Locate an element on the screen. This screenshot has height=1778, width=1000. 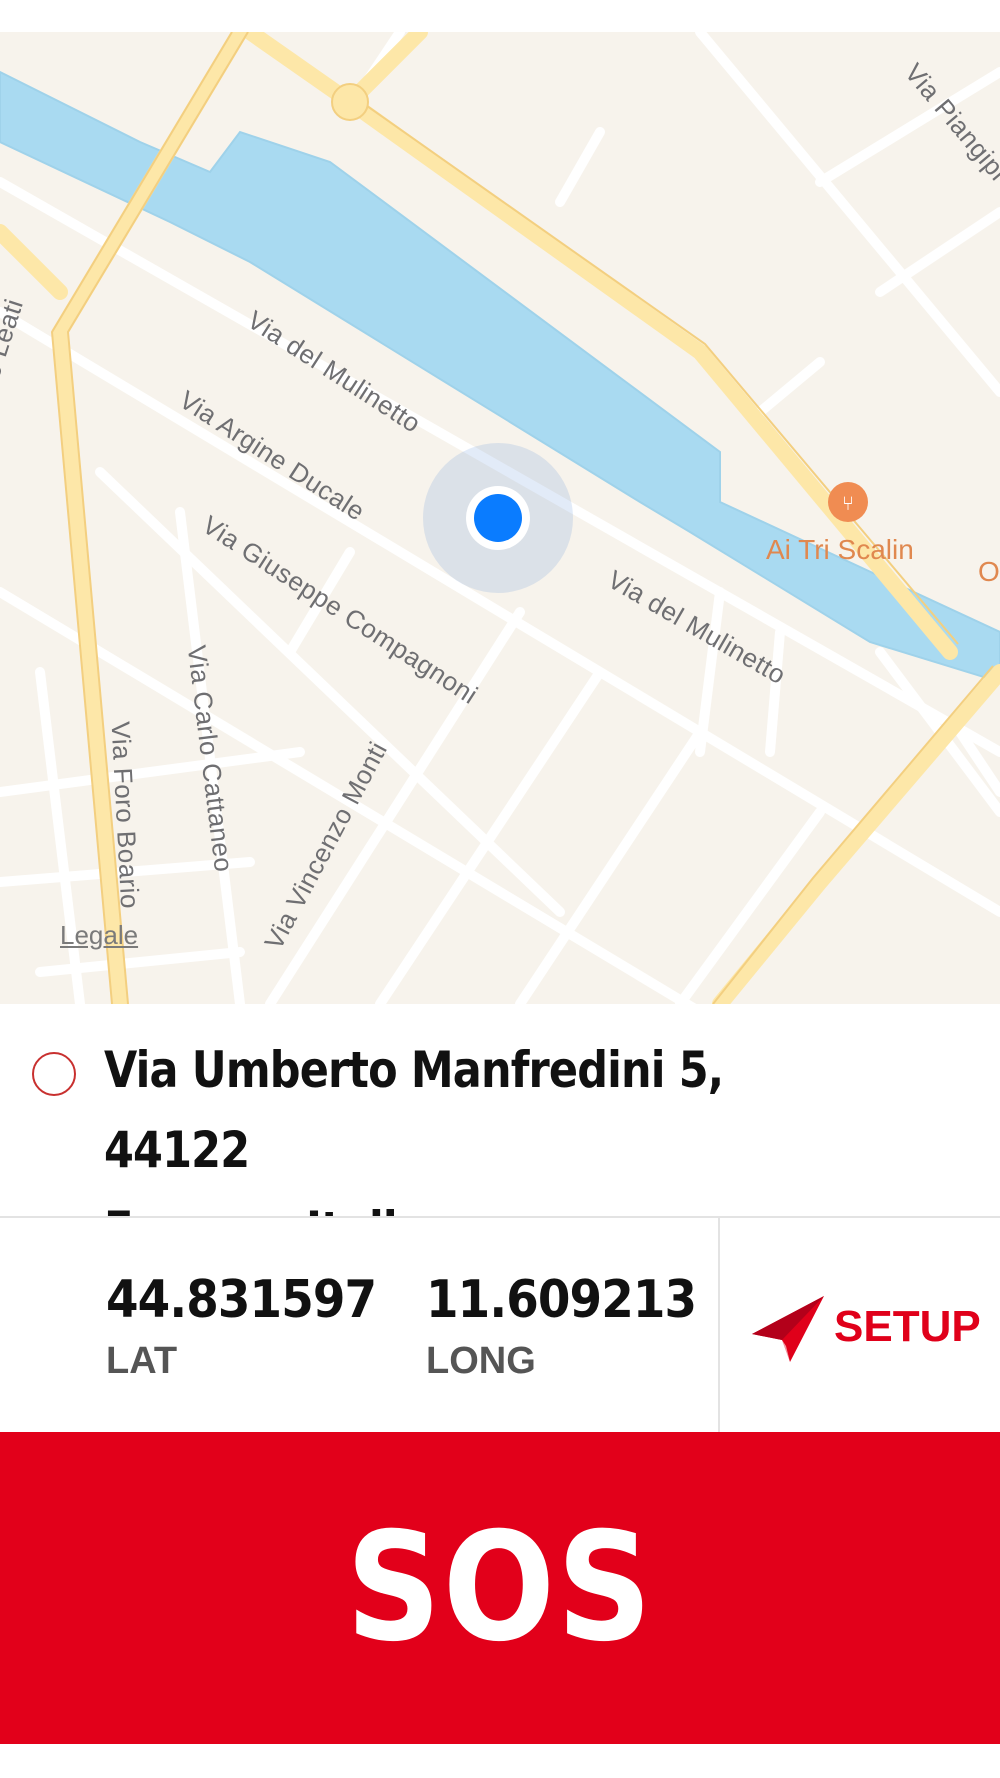
poi-edge-label: O is located at coordinates (989, 571).